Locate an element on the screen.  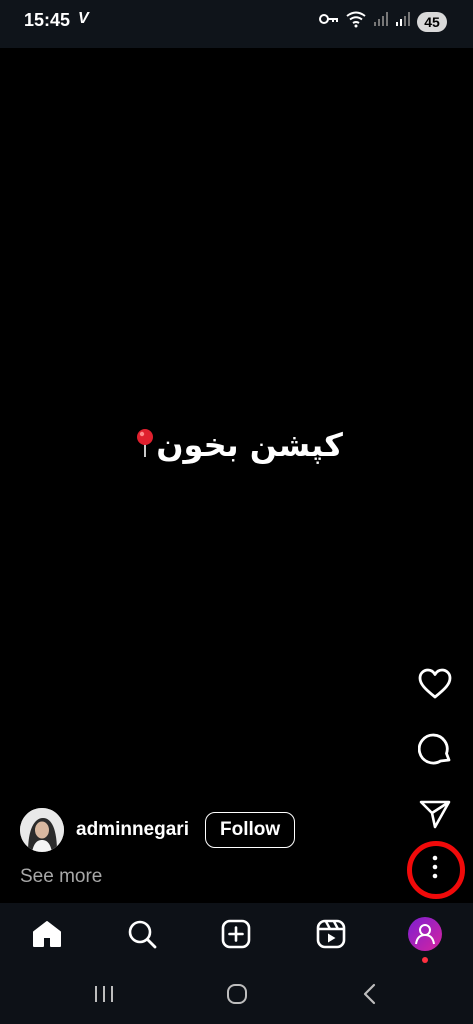
recent-apps-button is located at coordinates (104, 996).